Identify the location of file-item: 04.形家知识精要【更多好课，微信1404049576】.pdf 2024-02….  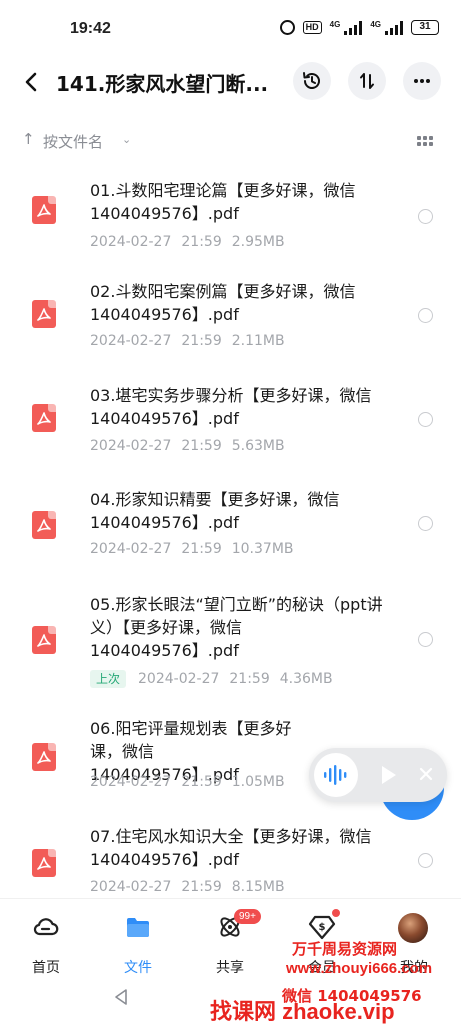
(230, 530).